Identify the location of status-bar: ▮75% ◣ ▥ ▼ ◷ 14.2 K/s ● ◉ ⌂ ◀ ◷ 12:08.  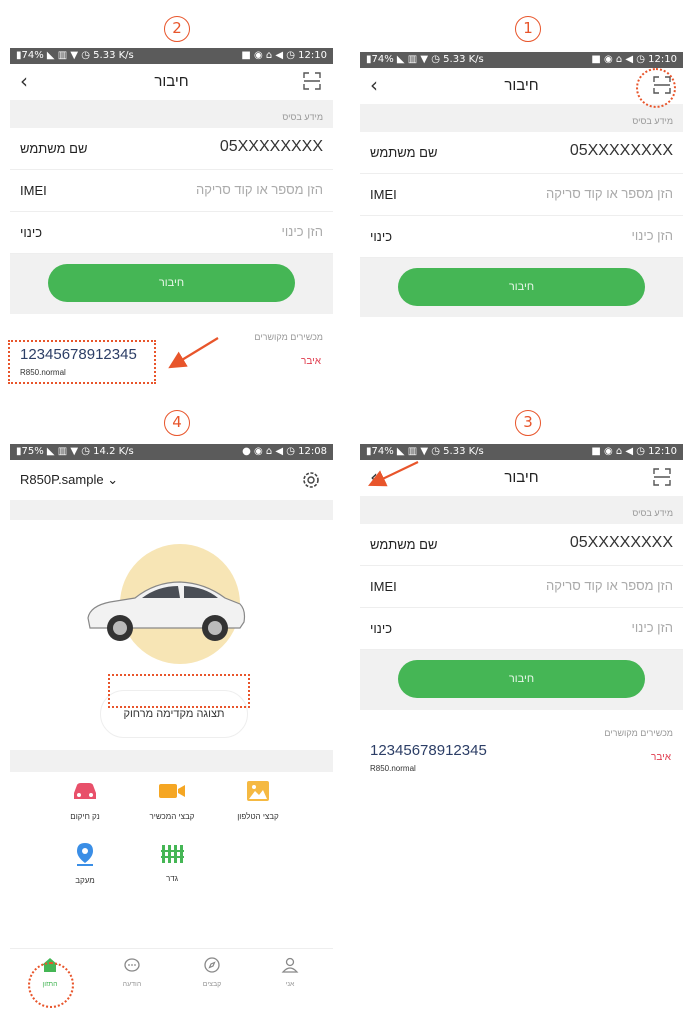
(171, 452).